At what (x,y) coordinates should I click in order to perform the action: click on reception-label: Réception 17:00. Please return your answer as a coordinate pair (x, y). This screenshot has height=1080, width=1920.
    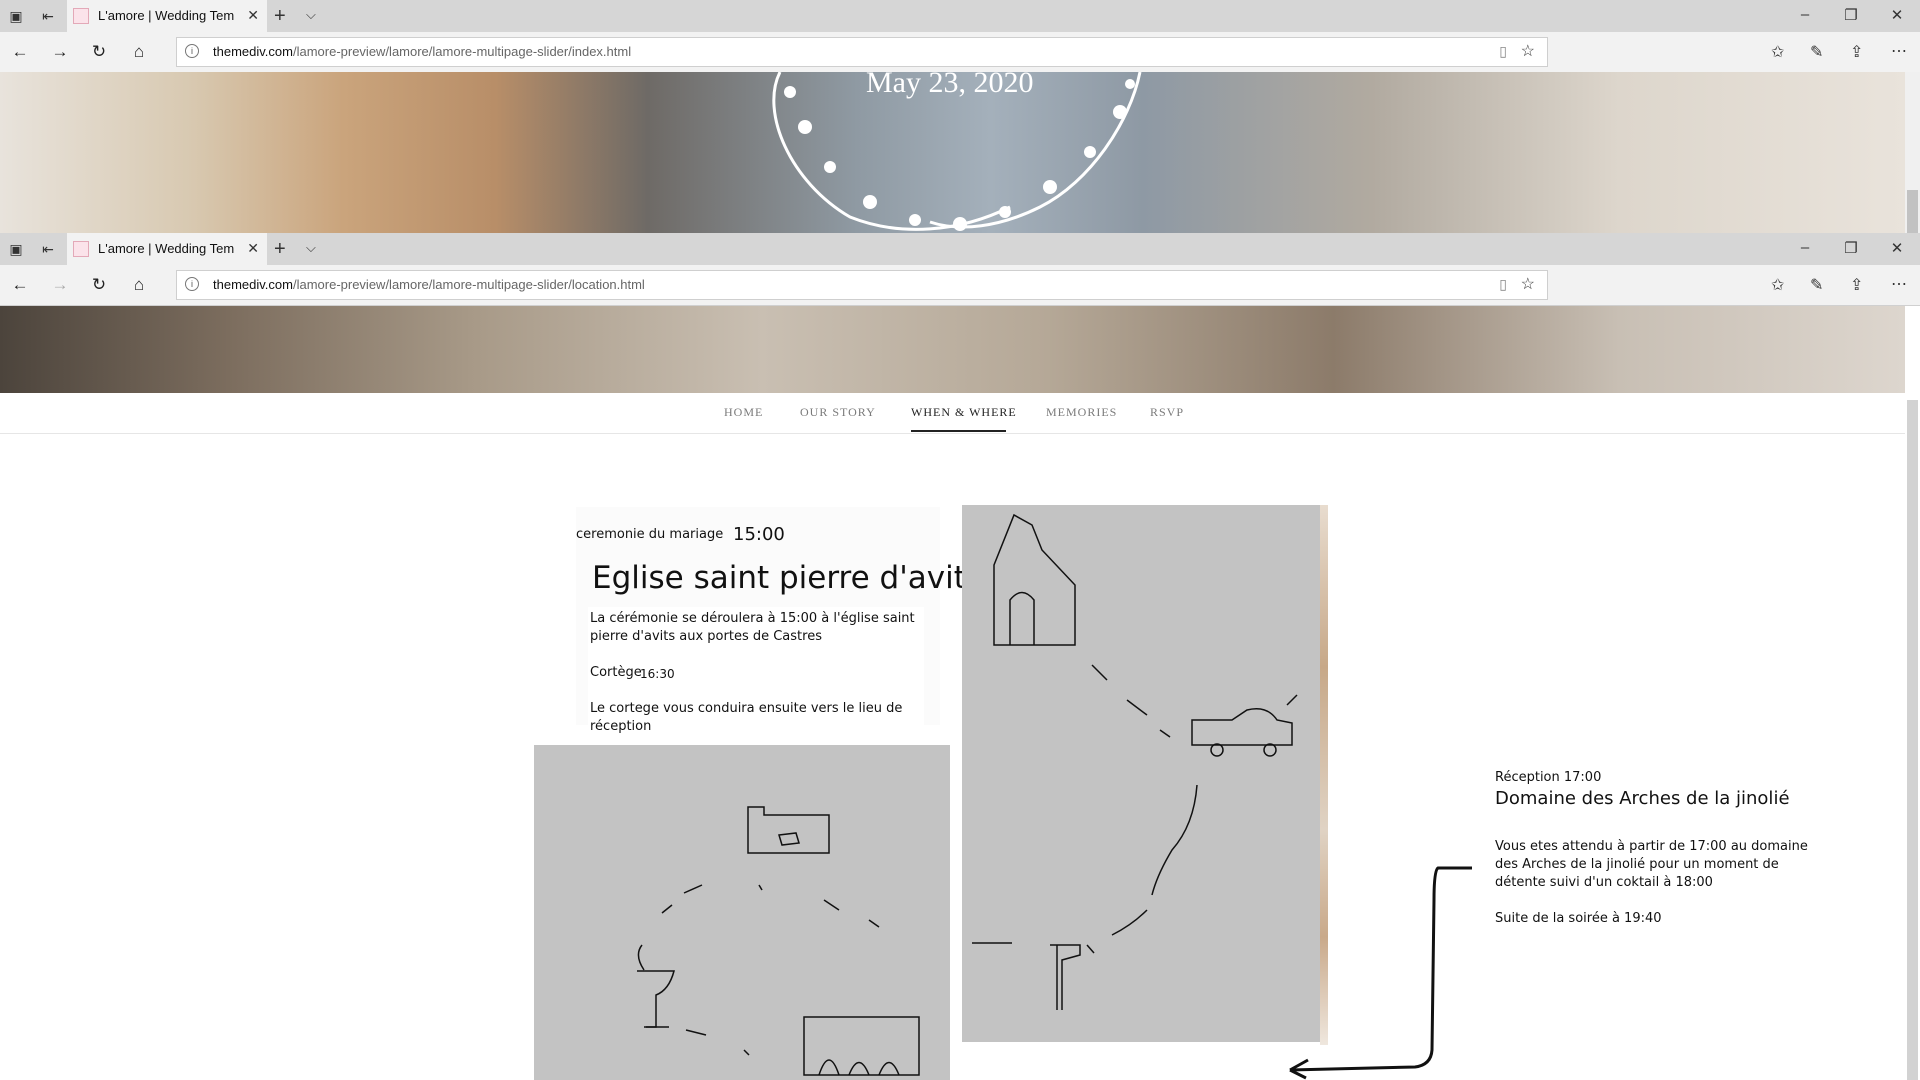
    Looking at the image, I should click on (1548, 777).